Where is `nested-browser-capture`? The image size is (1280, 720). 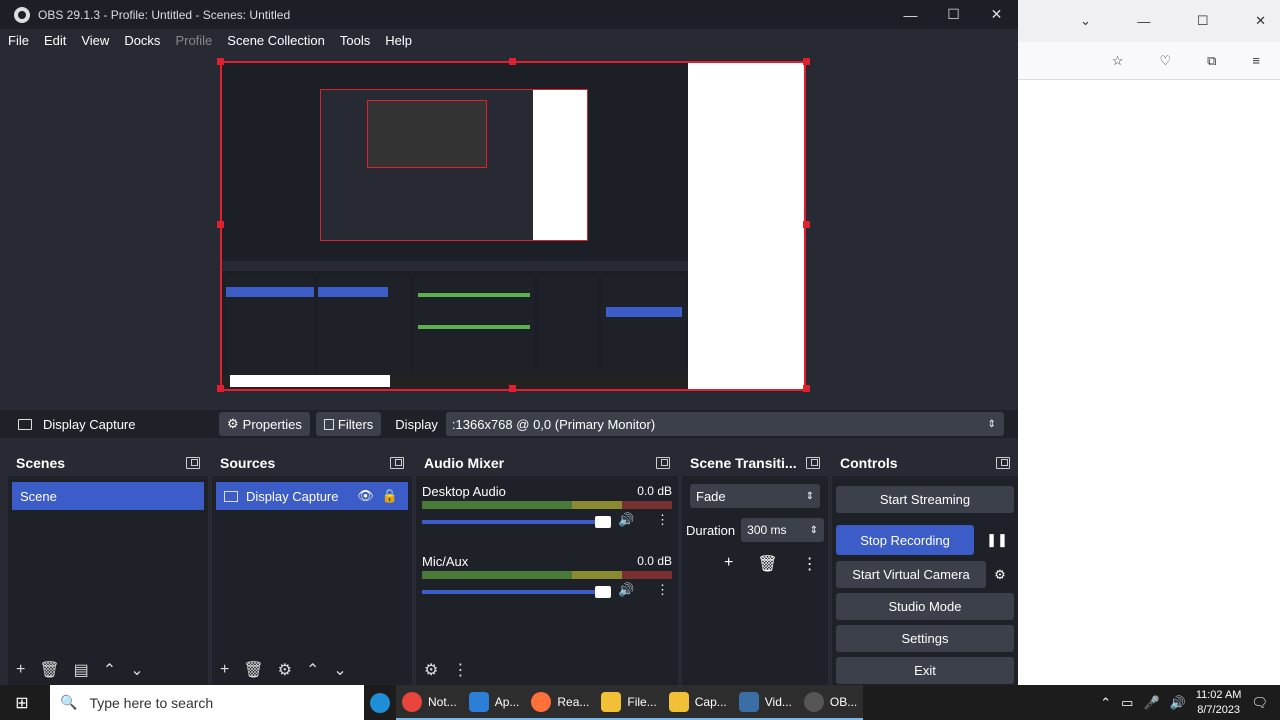
nested-browser-capture is located at coordinates (746, 226).